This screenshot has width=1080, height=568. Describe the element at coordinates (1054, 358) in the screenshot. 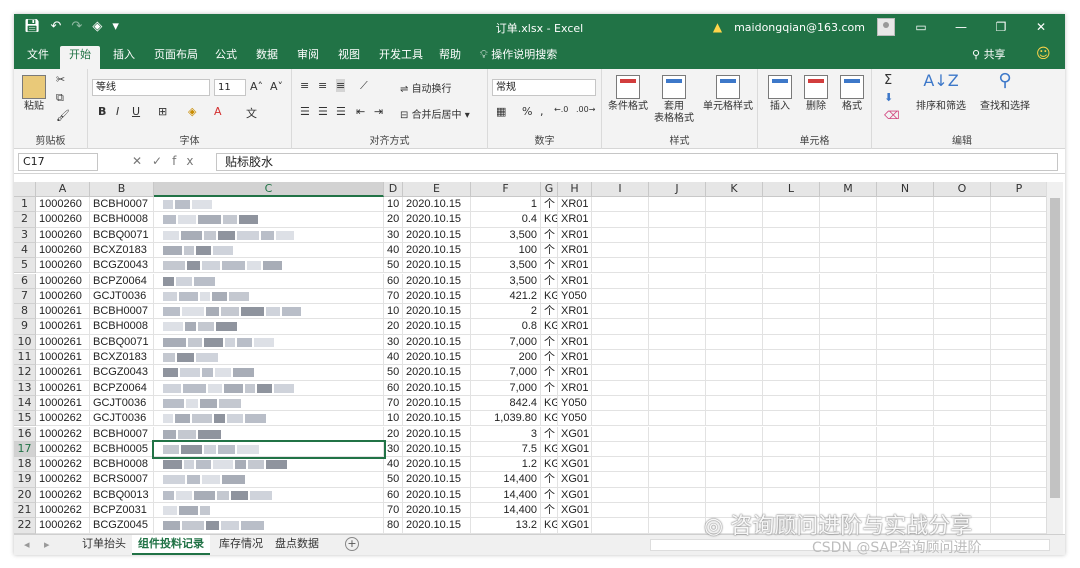

I see `vertical-scrollbar` at that location.